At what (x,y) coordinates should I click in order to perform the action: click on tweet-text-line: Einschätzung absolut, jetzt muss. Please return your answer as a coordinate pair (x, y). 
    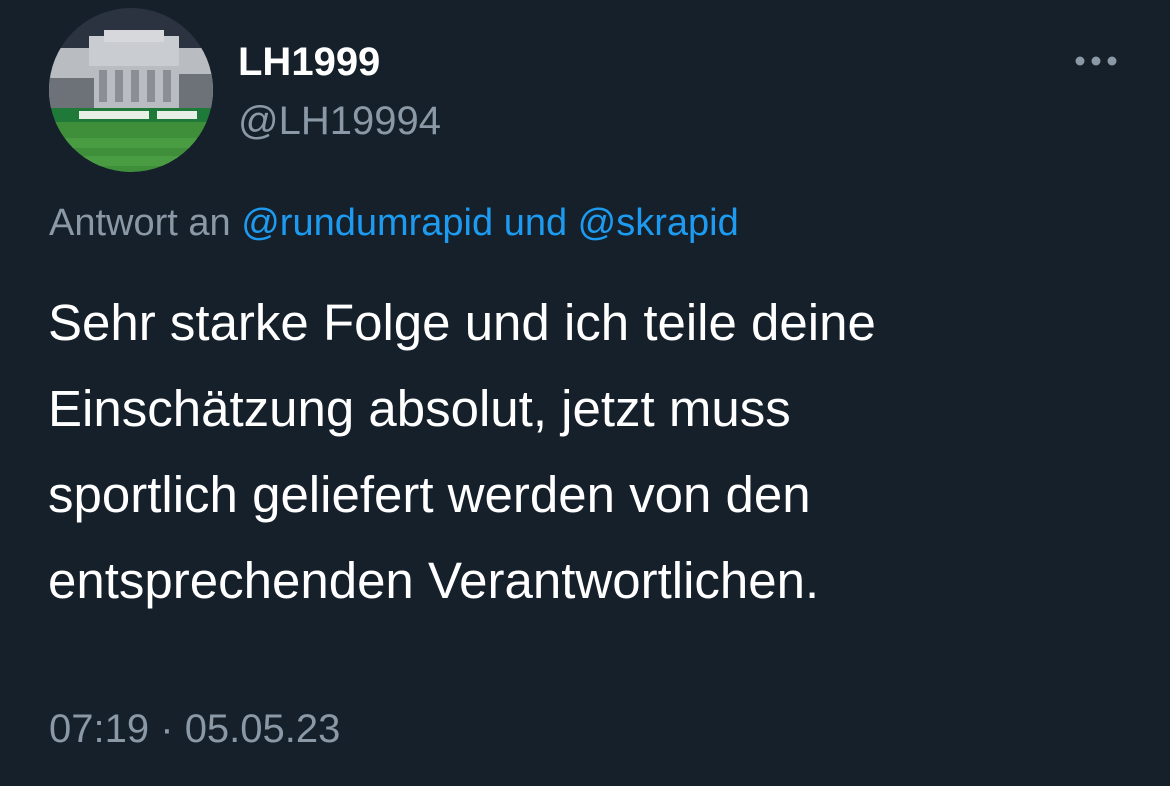
    Looking at the image, I should click on (419, 408).